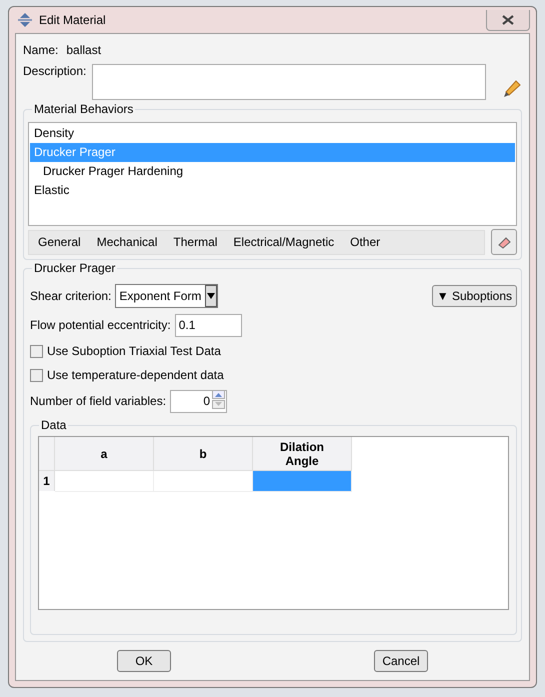 Image resolution: width=545 pixels, height=697 pixels. What do you see at coordinates (59, 242) in the screenshot?
I see `menu-item: General` at bounding box center [59, 242].